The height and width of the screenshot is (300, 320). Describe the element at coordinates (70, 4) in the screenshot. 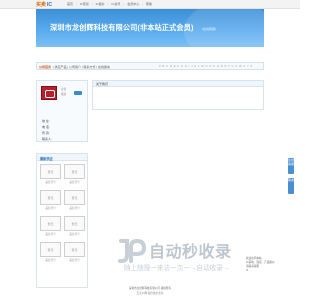

I see `top-nav-home: 首页` at that location.